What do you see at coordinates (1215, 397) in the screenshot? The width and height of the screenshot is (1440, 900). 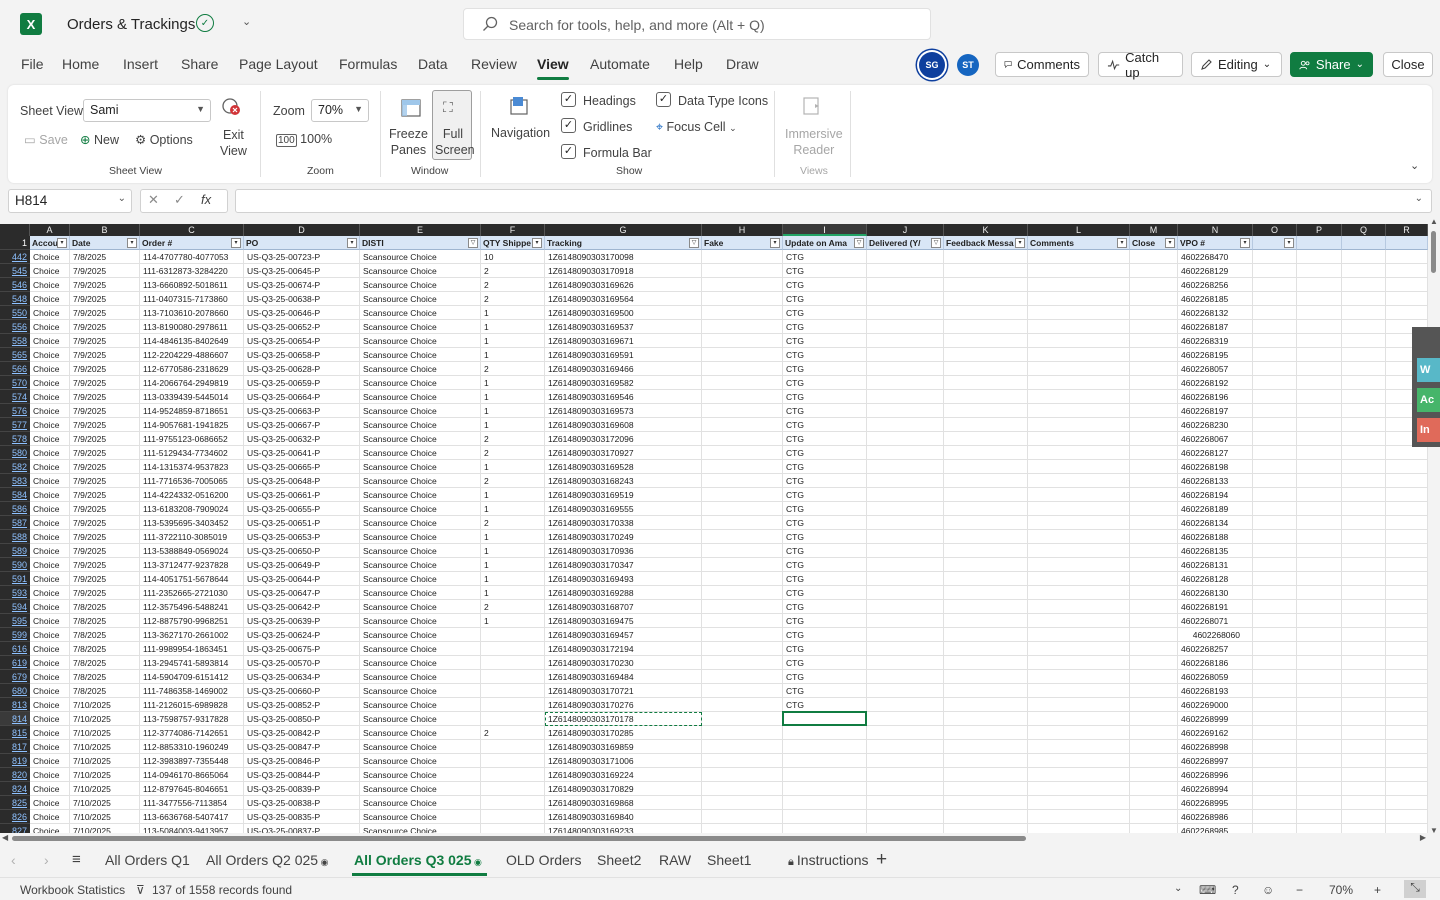 I see `table-cell: 4602268196` at bounding box center [1215, 397].